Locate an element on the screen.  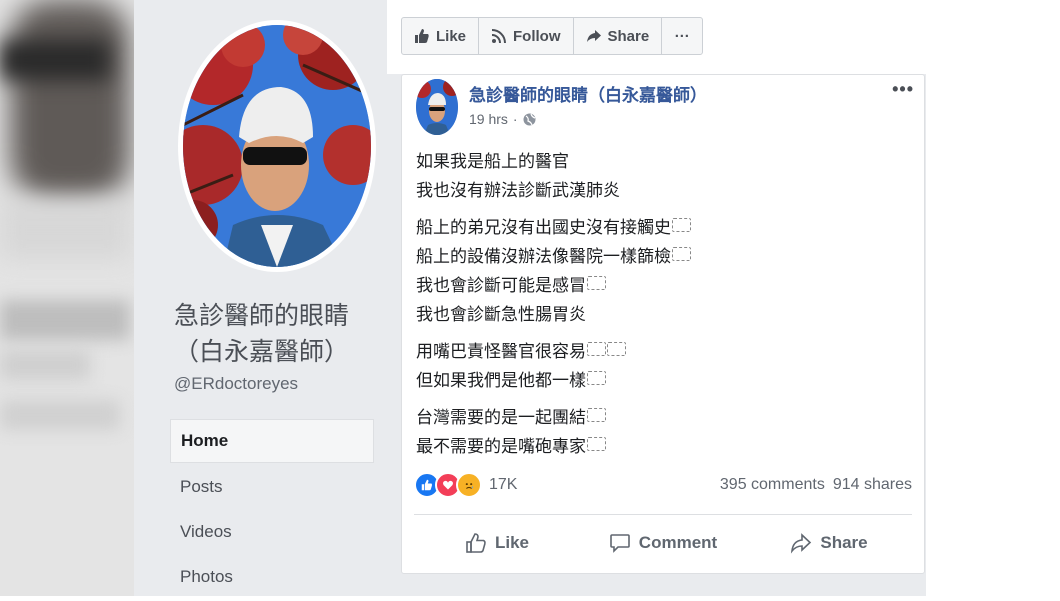
post-line: 我也沒有辦法診斷武漢肺炎 is located at coordinates (518, 190).